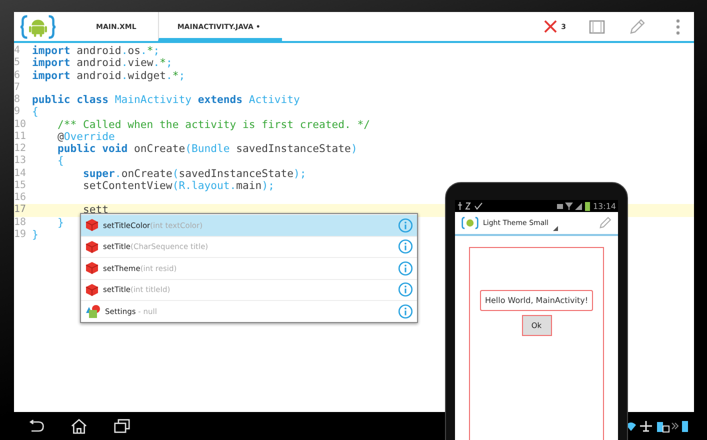 This screenshot has width=707, height=440. What do you see at coordinates (21, 186) in the screenshot?
I see `line-number: 15` at bounding box center [21, 186].